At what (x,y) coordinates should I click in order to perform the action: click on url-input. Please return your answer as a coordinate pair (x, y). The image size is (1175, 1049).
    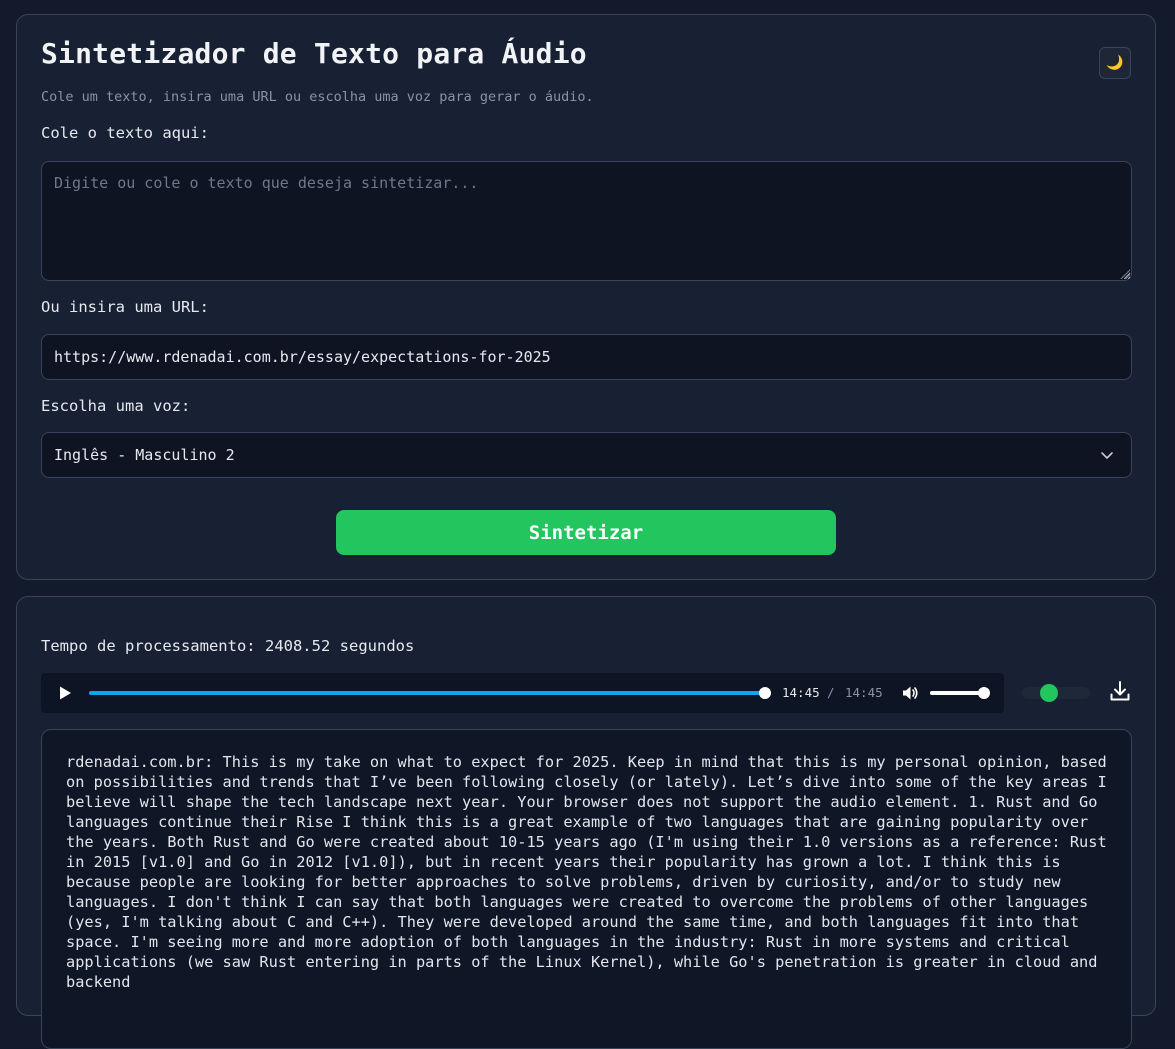
    Looking at the image, I should click on (586, 357).